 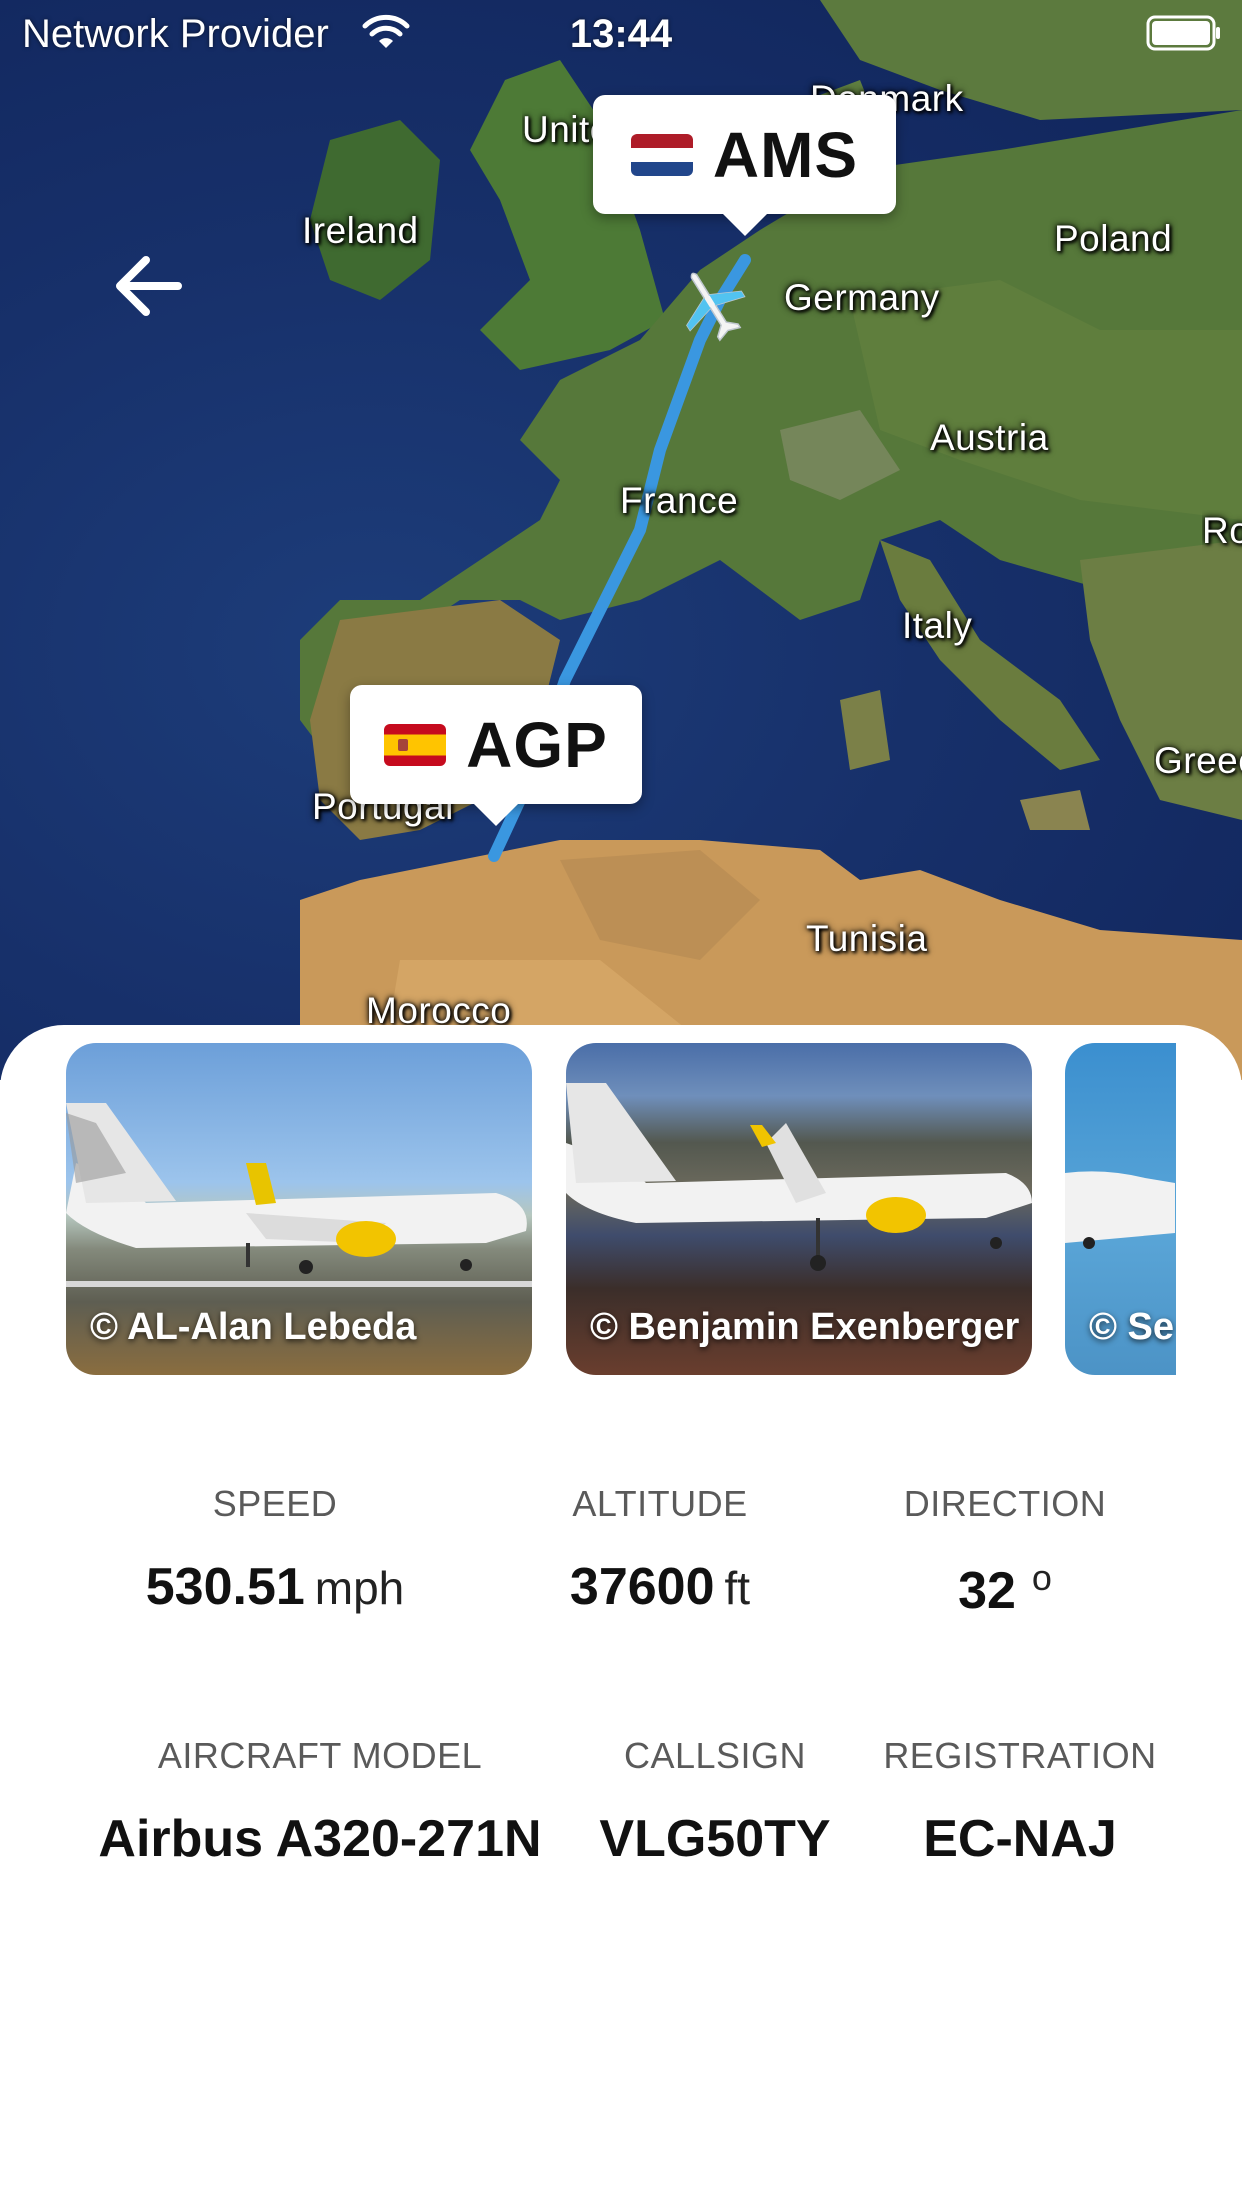 I want to click on altitude-label: ALTITUDE, so click(x=660, y=1503).